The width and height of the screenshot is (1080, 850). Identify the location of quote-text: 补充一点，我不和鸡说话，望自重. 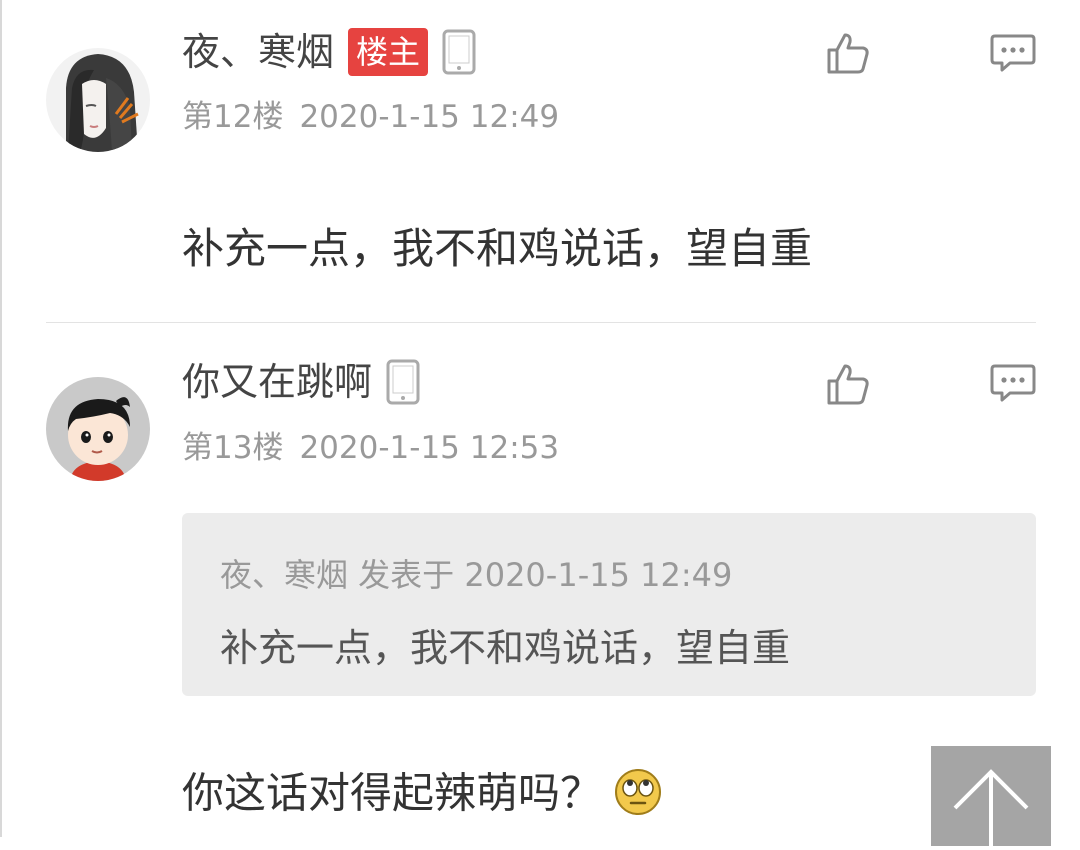
(505, 648).